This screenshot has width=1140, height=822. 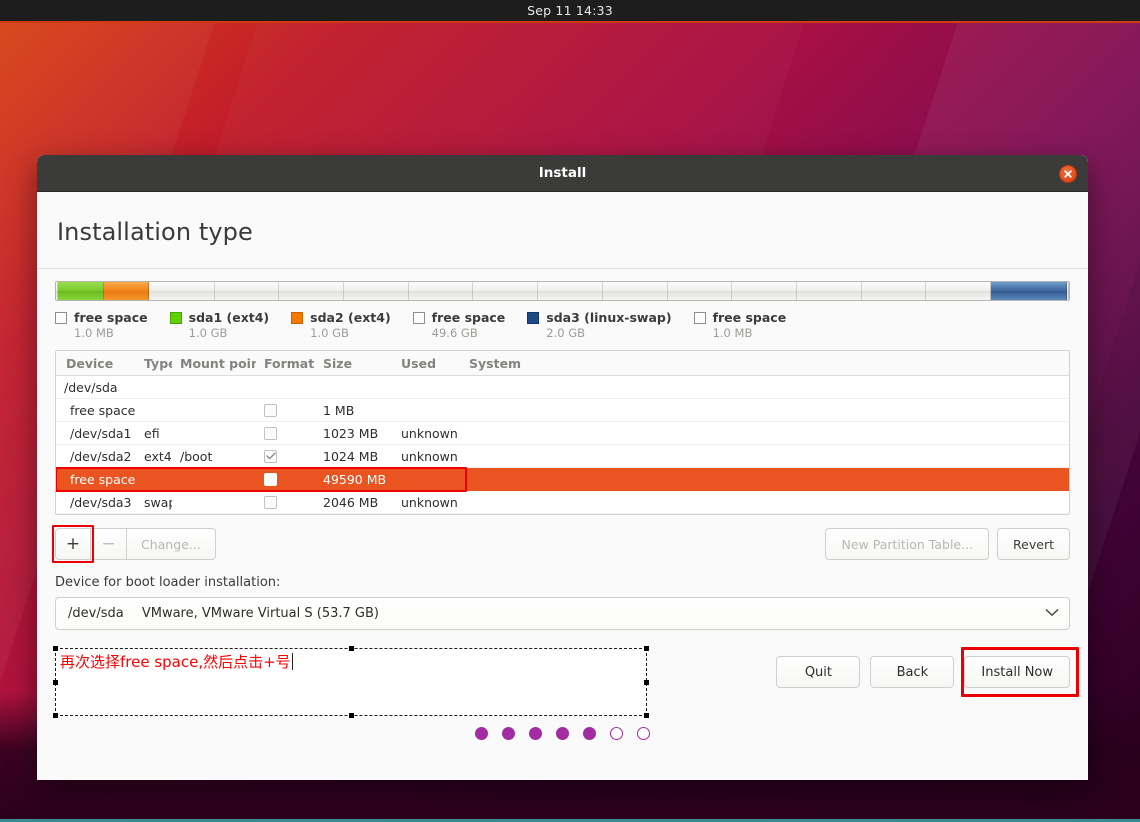 What do you see at coordinates (292, 661) in the screenshot?
I see `text-caret` at bounding box center [292, 661].